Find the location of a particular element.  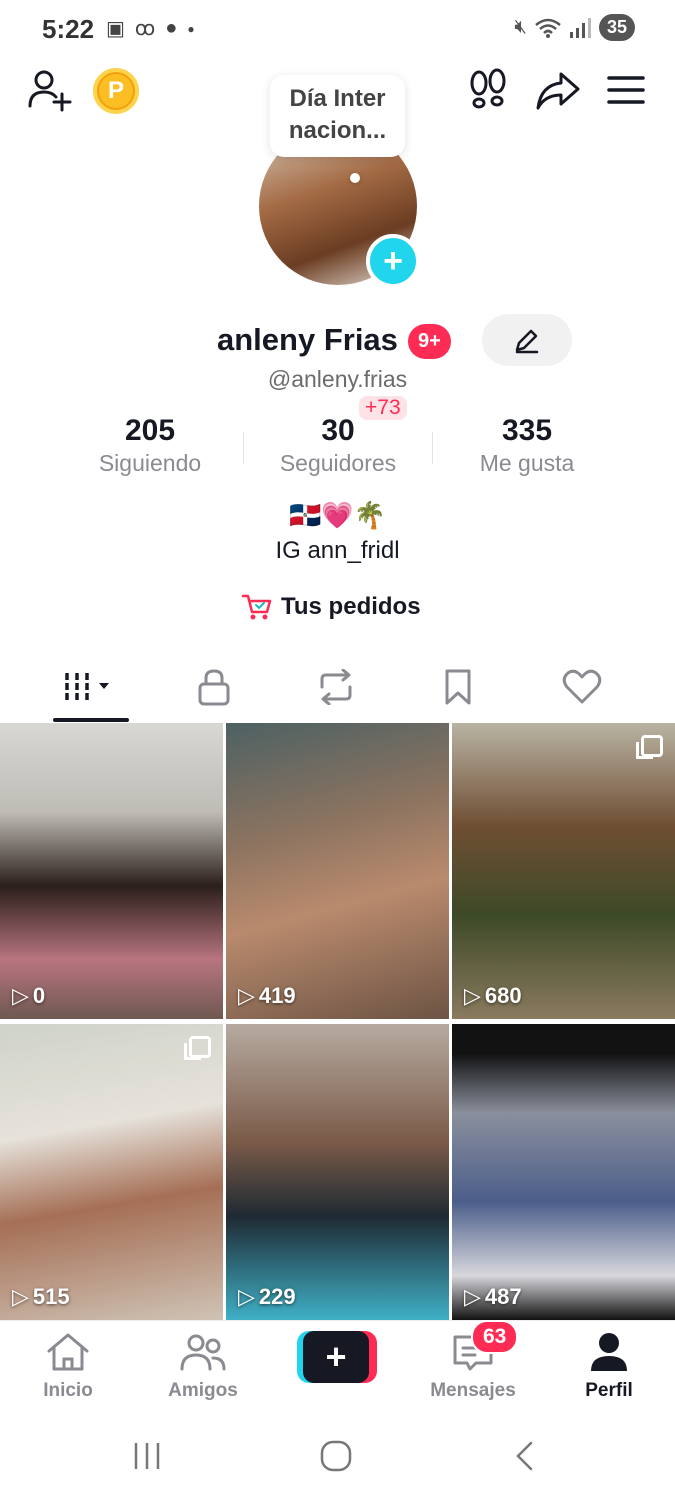

view-count-value: 419 is located at coordinates (277, 995).